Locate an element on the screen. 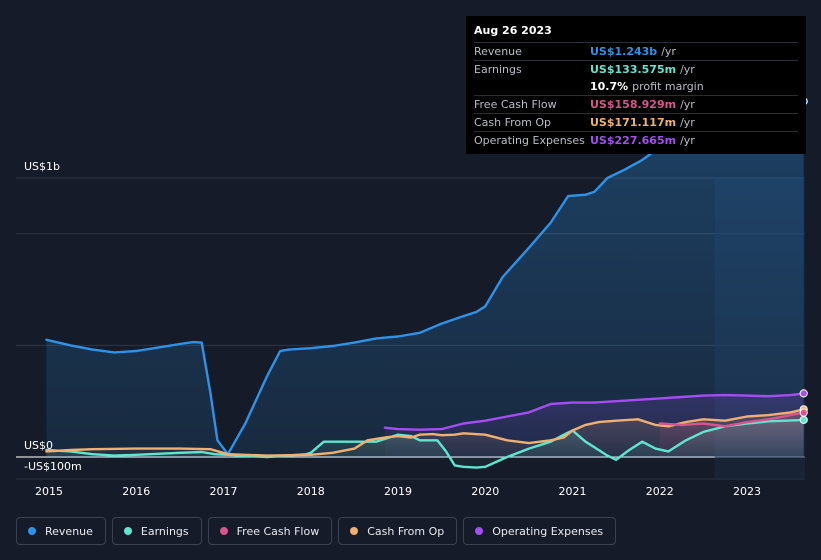  y-tick-label-top: US$1b is located at coordinates (42, 166).